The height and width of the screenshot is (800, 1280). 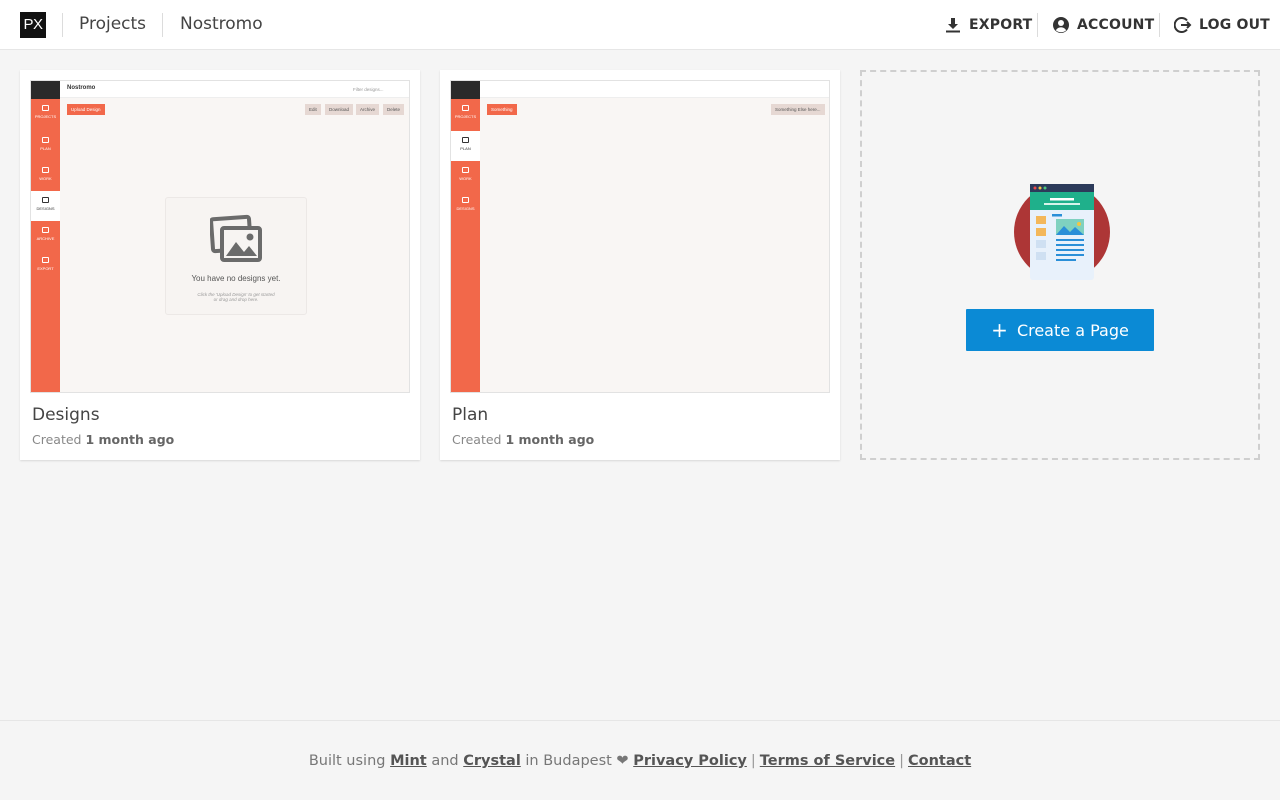 What do you see at coordinates (465, 146) in the screenshot?
I see `preview-nav-item-active: PLAN` at bounding box center [465, 146].